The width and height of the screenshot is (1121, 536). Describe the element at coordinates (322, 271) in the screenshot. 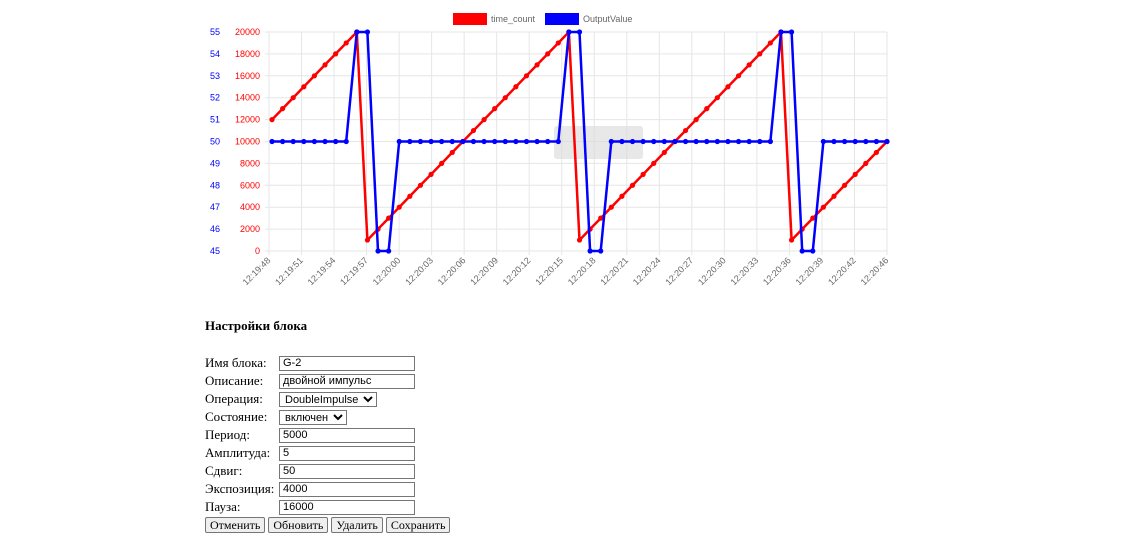

I see `x-tick-label: 12:19:54` at that location.